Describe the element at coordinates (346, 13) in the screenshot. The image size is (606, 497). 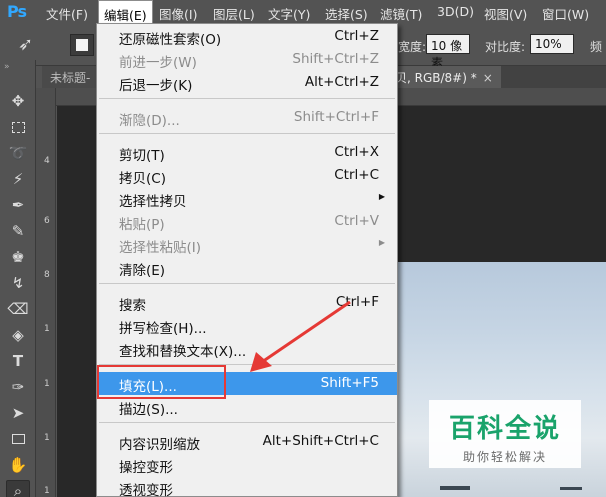
I see `menu-select: 选择(S)` at that location.